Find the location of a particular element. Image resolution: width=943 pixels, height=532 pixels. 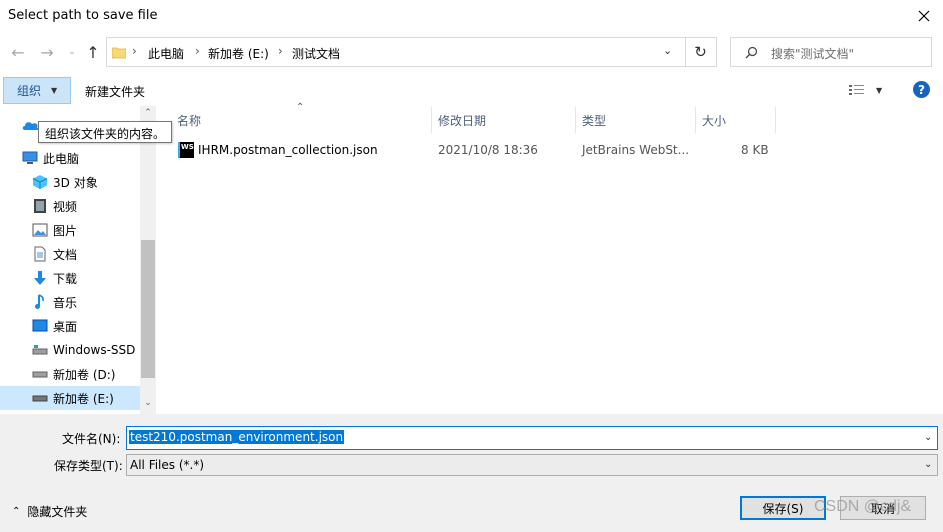

close-icon is located at coordinates (924, 16).